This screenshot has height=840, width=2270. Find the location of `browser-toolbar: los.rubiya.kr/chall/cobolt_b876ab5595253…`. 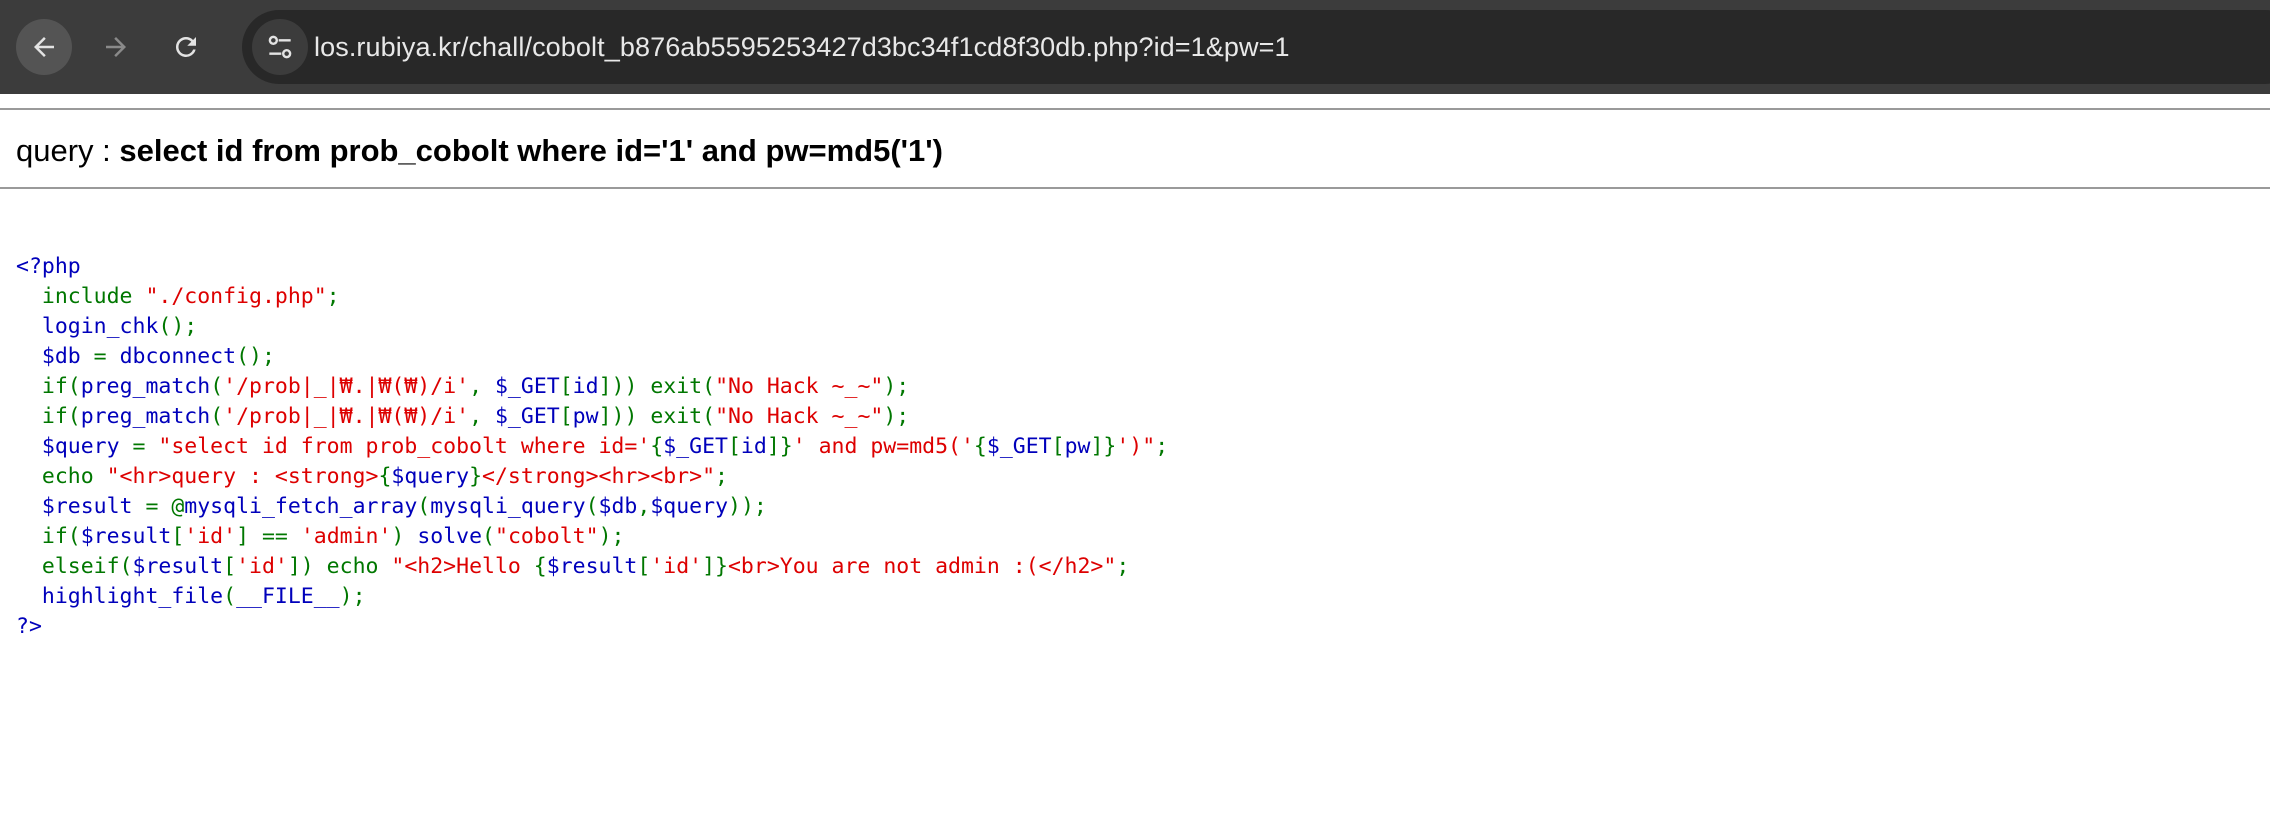

browser-toolbar: los.rubiya.kr/chall/cobolt_b876ab5595253… is located at coordinates (1135, 47).